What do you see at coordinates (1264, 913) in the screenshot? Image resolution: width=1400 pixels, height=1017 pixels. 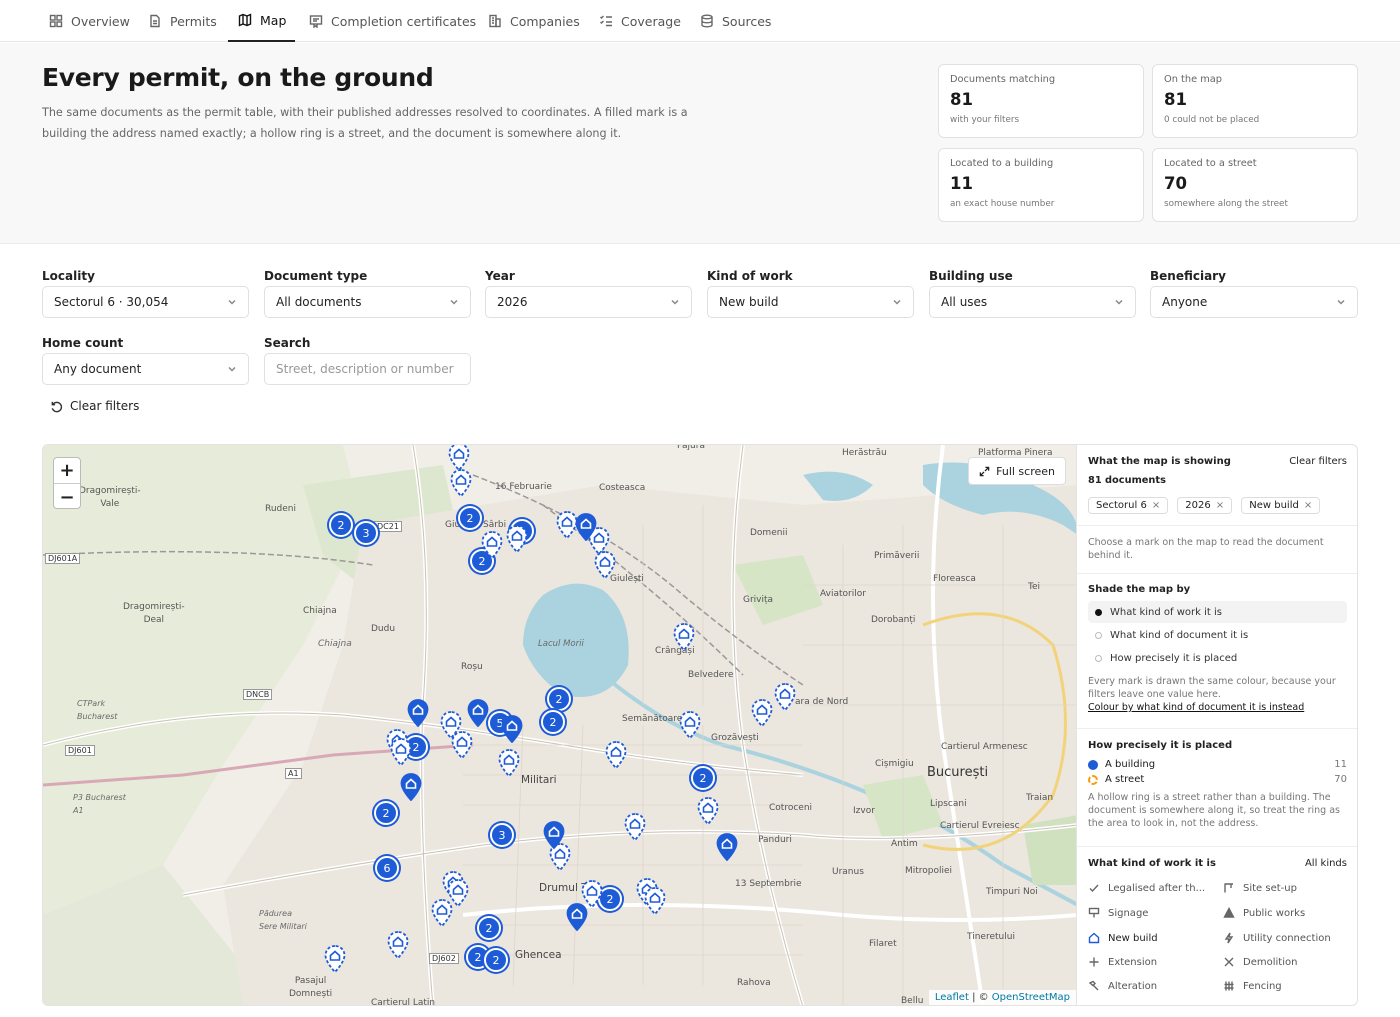 I see `kind-public-works: Public works` at bounding box center [1264, 913].